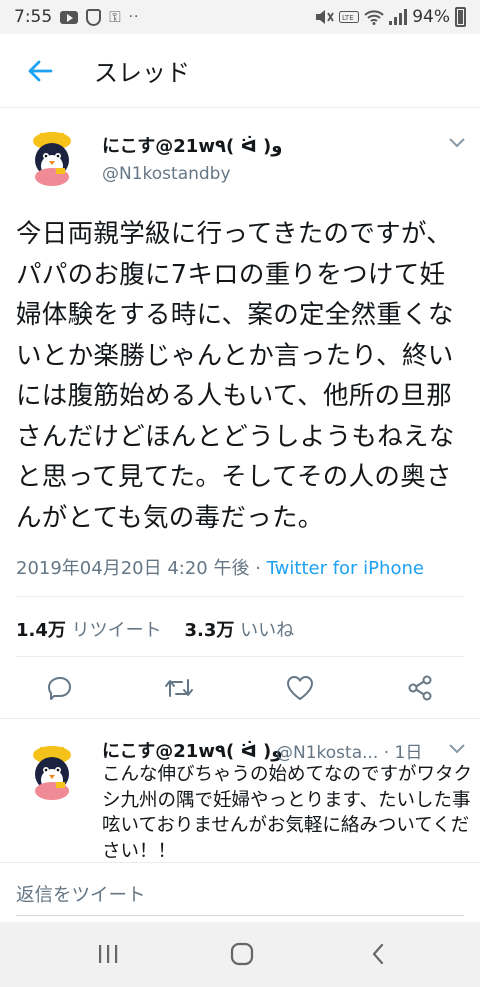 This screenshot has width=480, height=987. Describe the element at coordinates (240, 689) in the screenshot. I see `tweet-actions` at that location.